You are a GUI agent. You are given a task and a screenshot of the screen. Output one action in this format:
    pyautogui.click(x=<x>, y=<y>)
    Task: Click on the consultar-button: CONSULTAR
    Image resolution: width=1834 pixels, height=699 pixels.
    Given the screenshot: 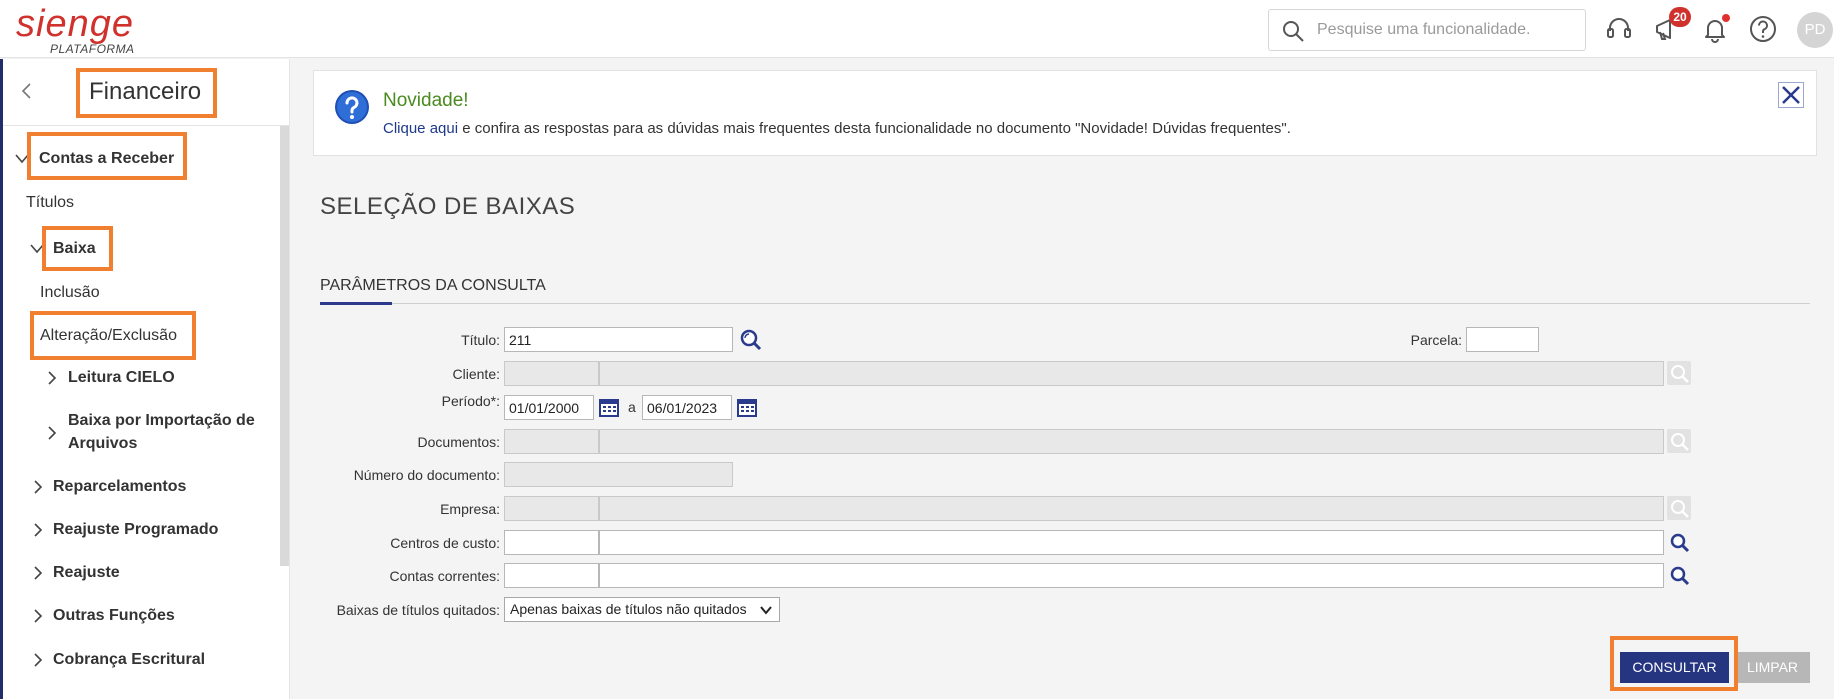 What is the action you would take?
    pyautogui.click(x=1674, y=667)
    